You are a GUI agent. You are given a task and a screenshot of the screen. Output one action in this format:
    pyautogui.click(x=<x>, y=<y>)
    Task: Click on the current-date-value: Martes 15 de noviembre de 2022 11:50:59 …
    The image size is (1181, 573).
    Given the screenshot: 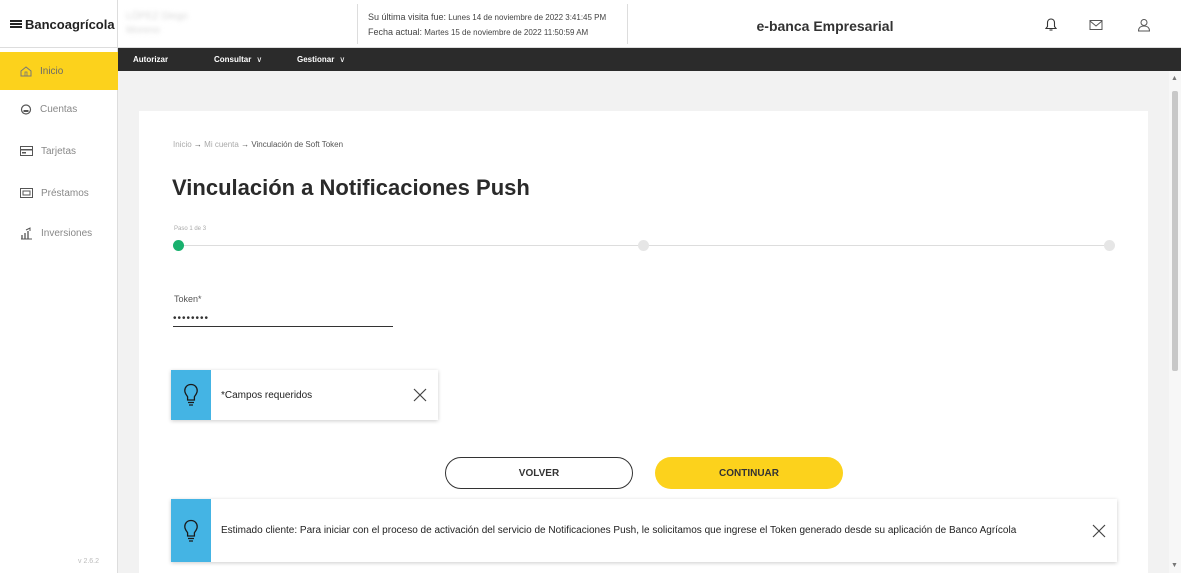 What is the action you would take?
    pyautogui.click(x=506, y=32)
    